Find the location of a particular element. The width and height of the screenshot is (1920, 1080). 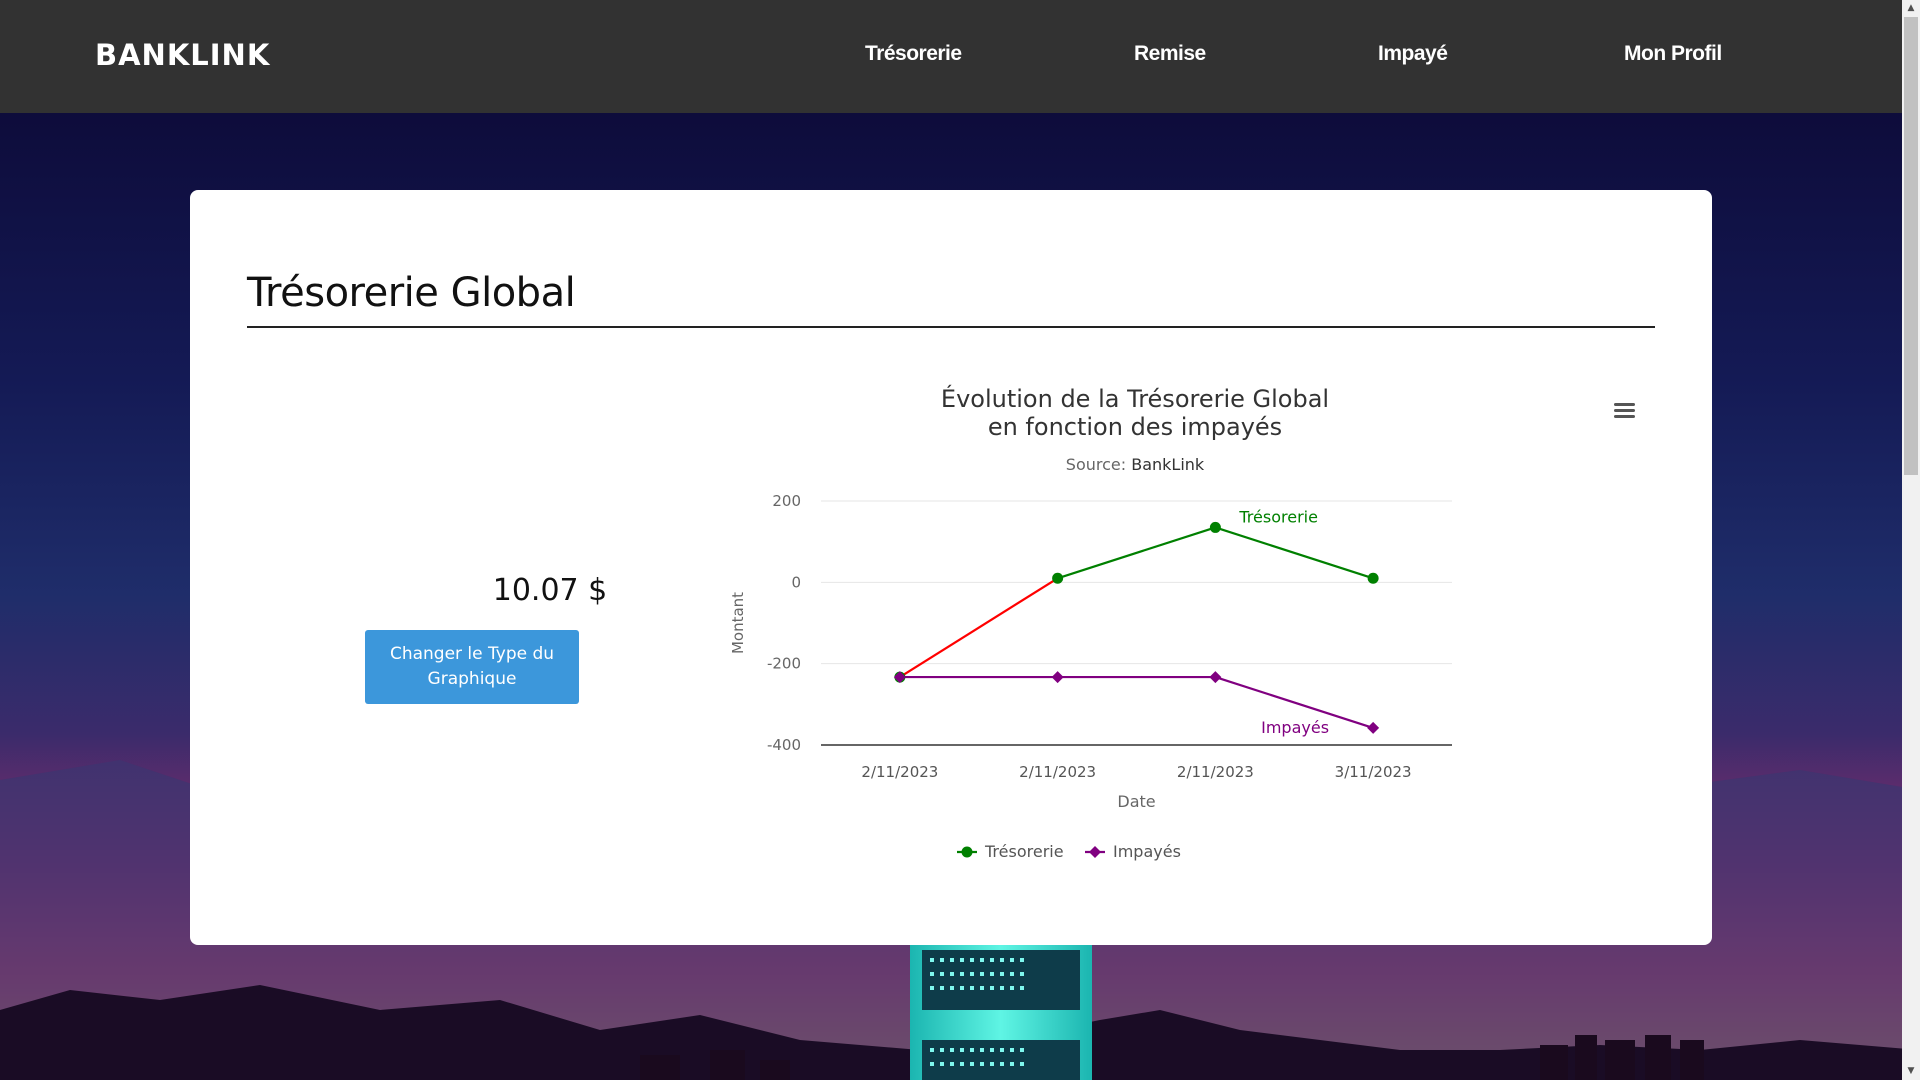

chart-subtitle-prefix: Source: is located at coordinates (1098, 464).